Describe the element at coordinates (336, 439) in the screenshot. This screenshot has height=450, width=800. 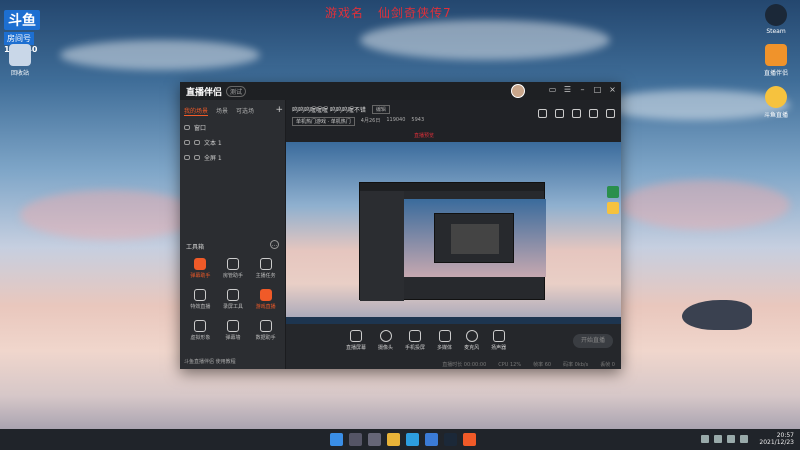
I see `start-icon` at that location.